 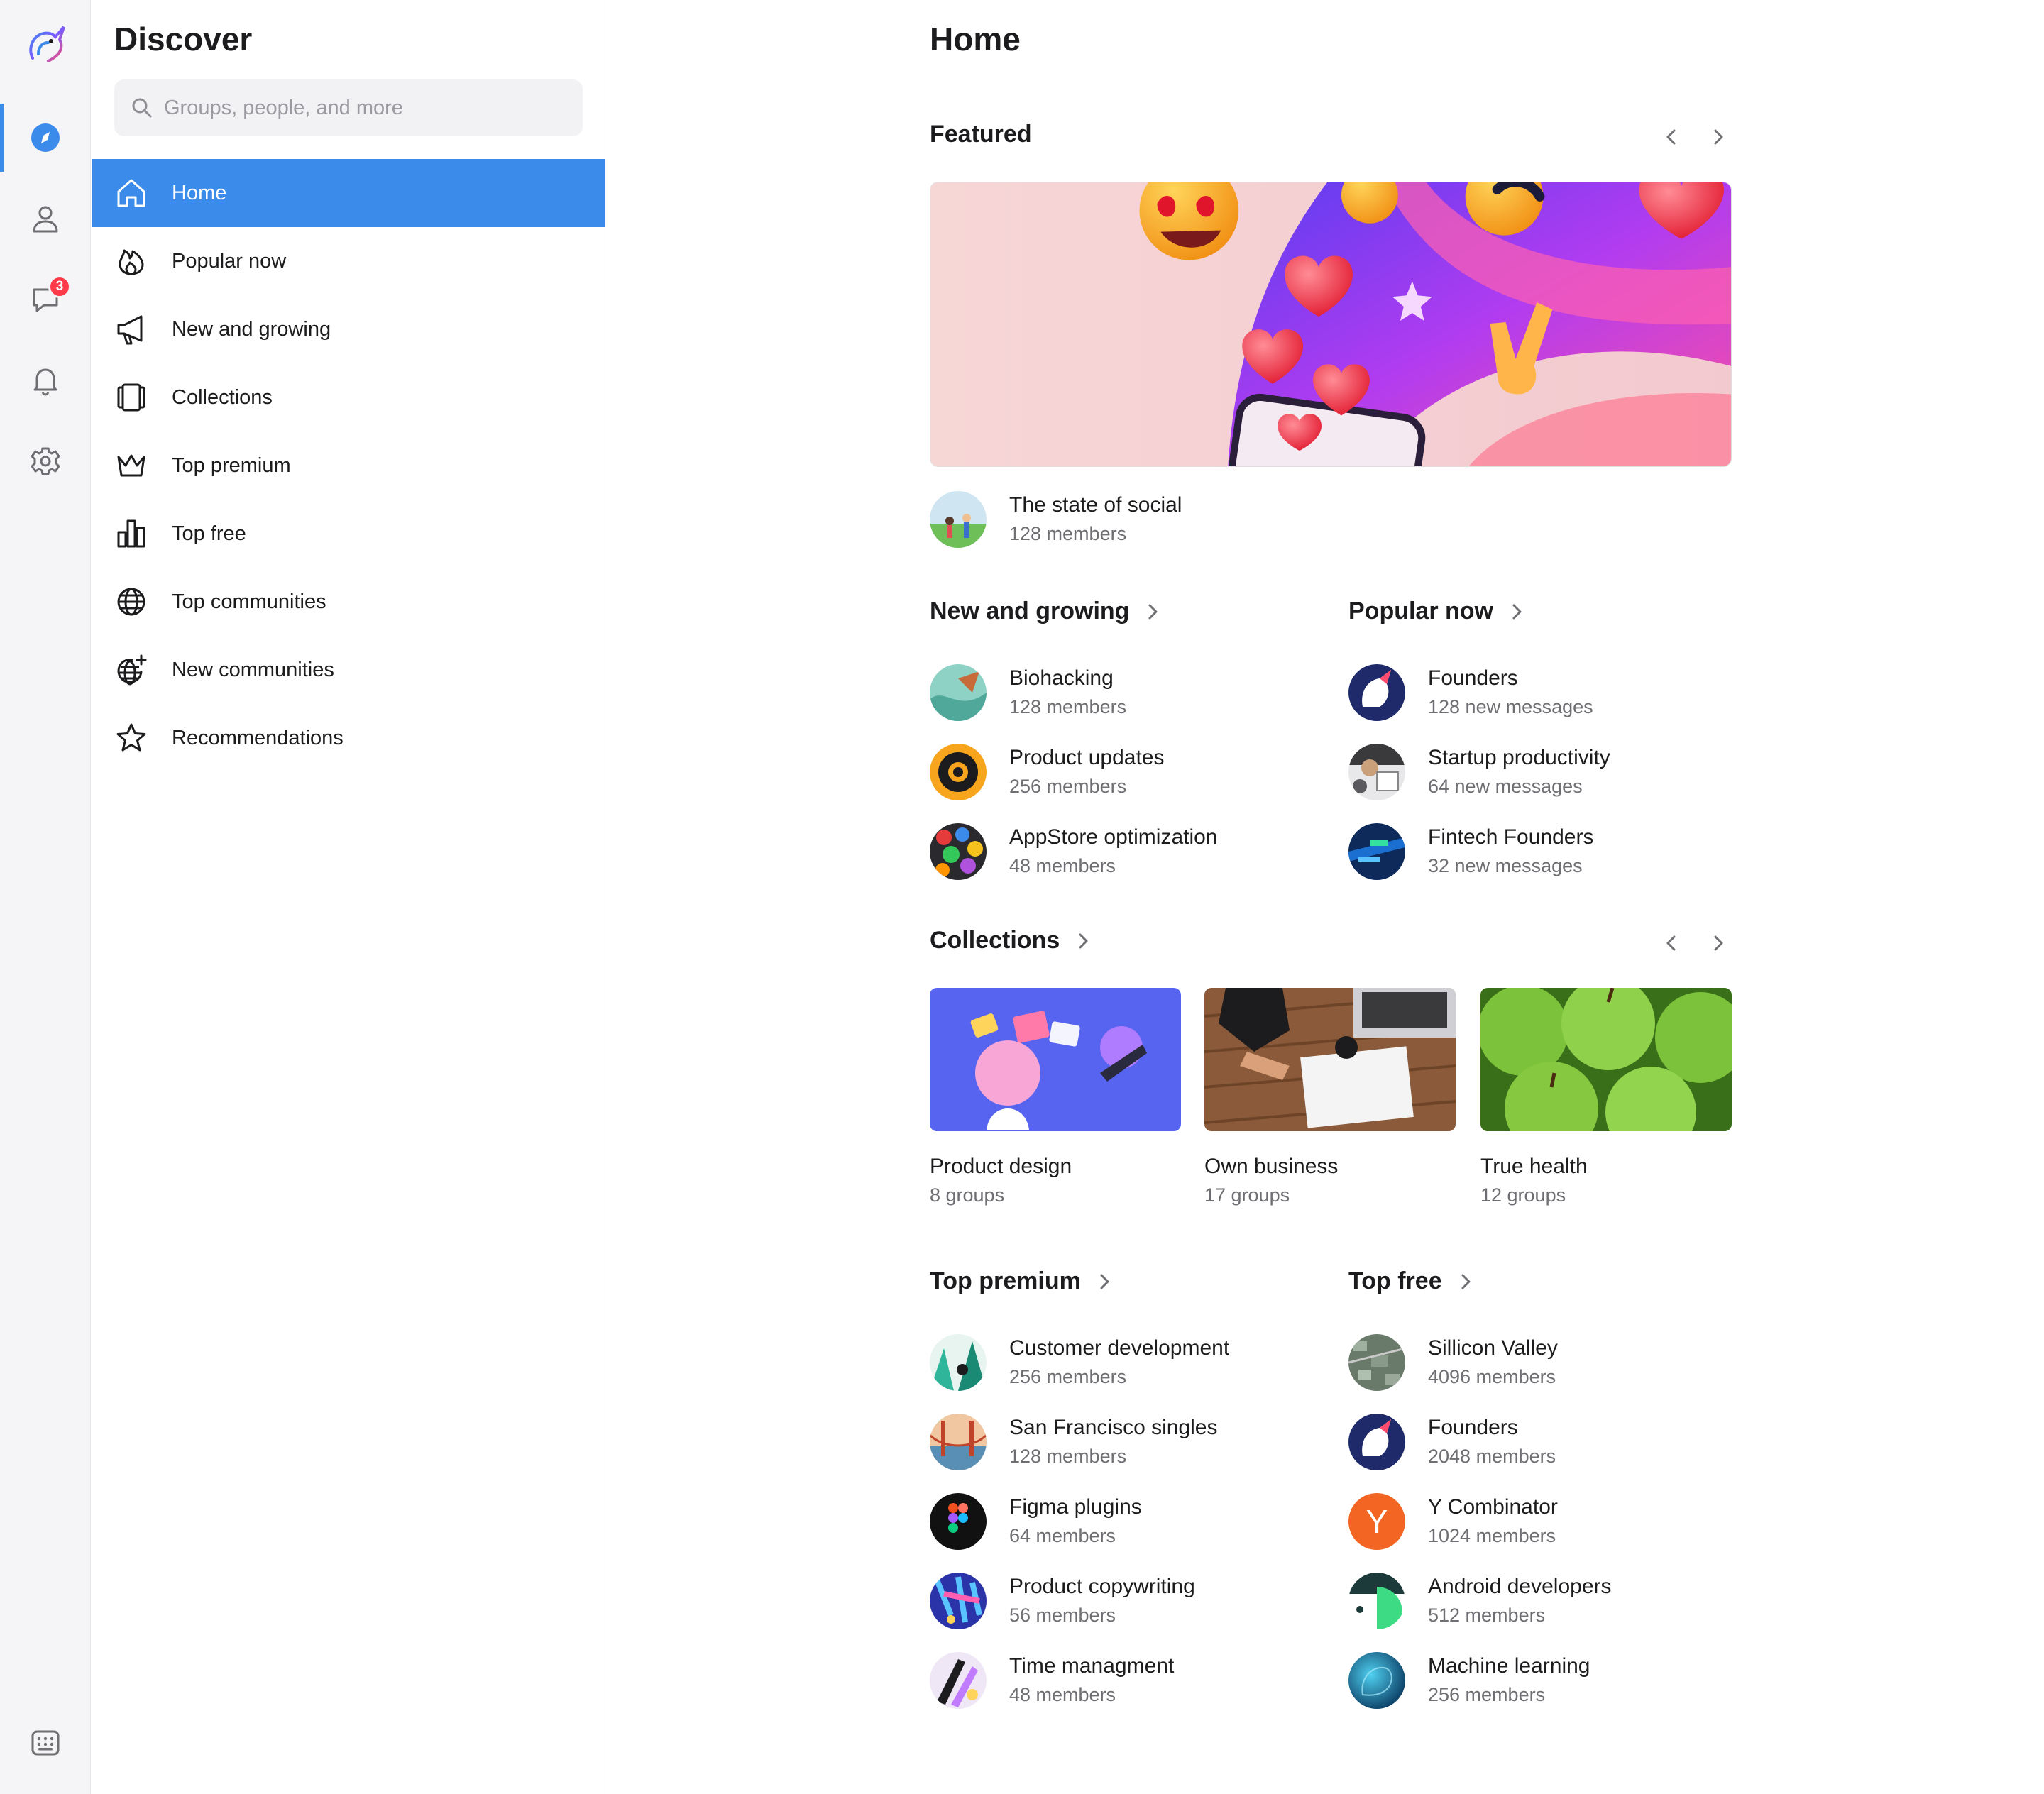 I want to click on founders-avatar, so click(x=1376, y=1442).